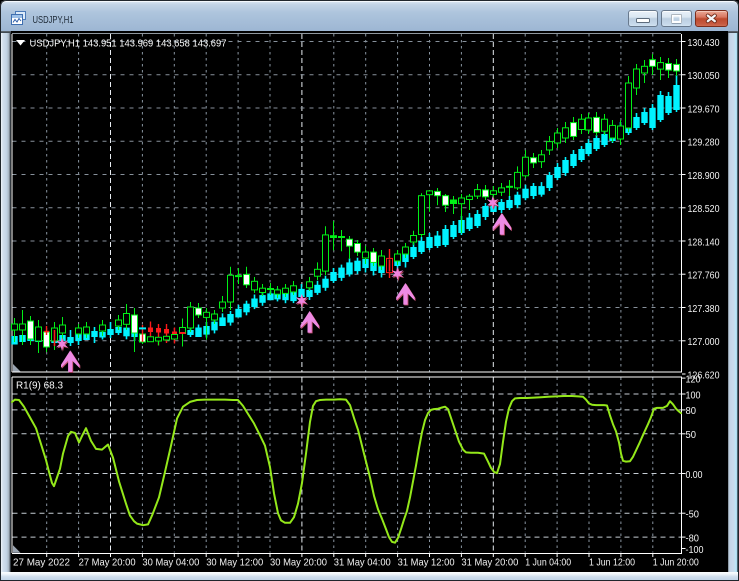  I want to click on svg-text: 127.760, so click(704, 276).